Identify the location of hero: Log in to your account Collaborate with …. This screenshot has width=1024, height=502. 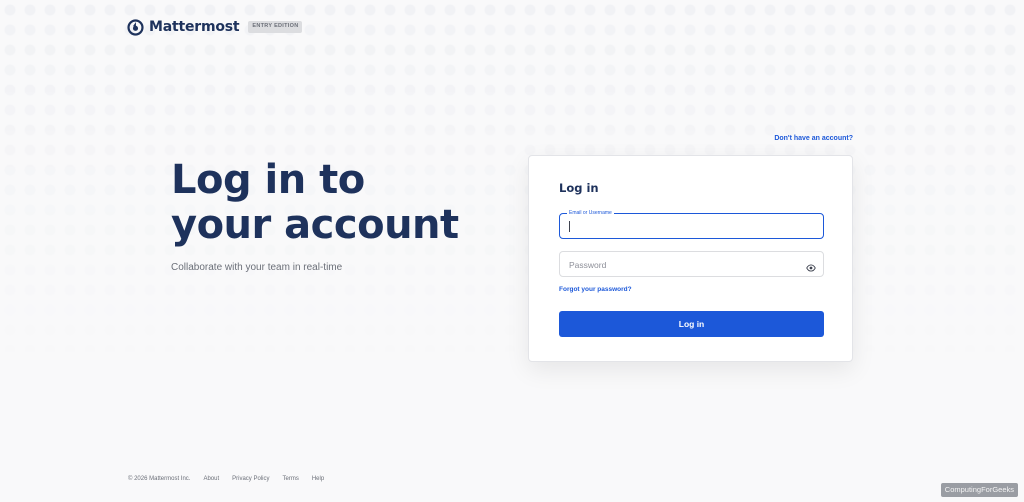
(315, 216).